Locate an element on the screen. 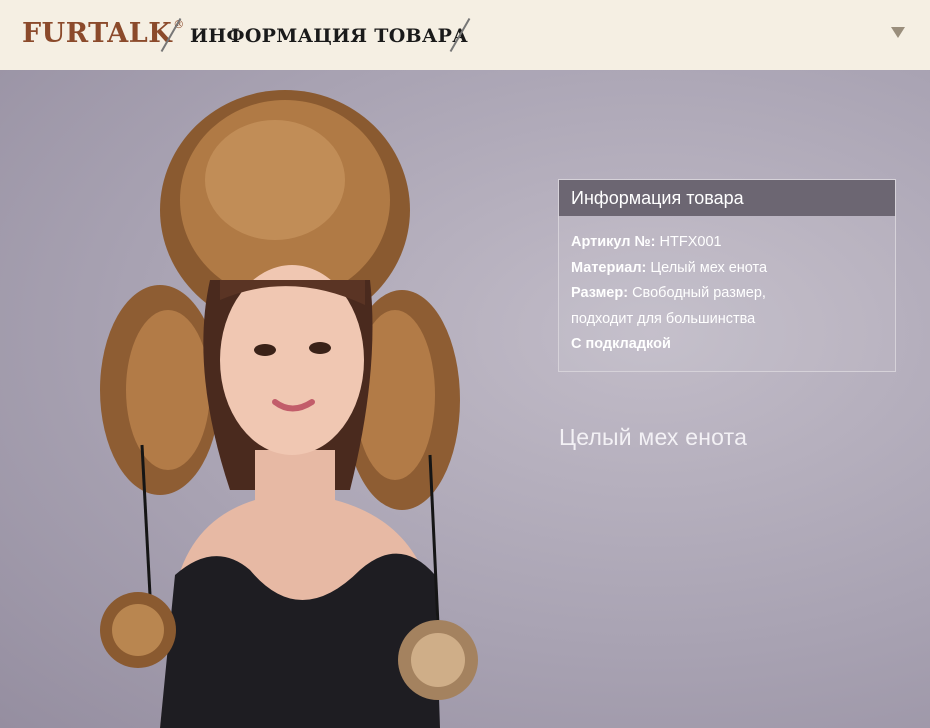 The width and height of the screenshot is (930, 728). info-card-header: Информация товара is located at coordinates (727, 198).